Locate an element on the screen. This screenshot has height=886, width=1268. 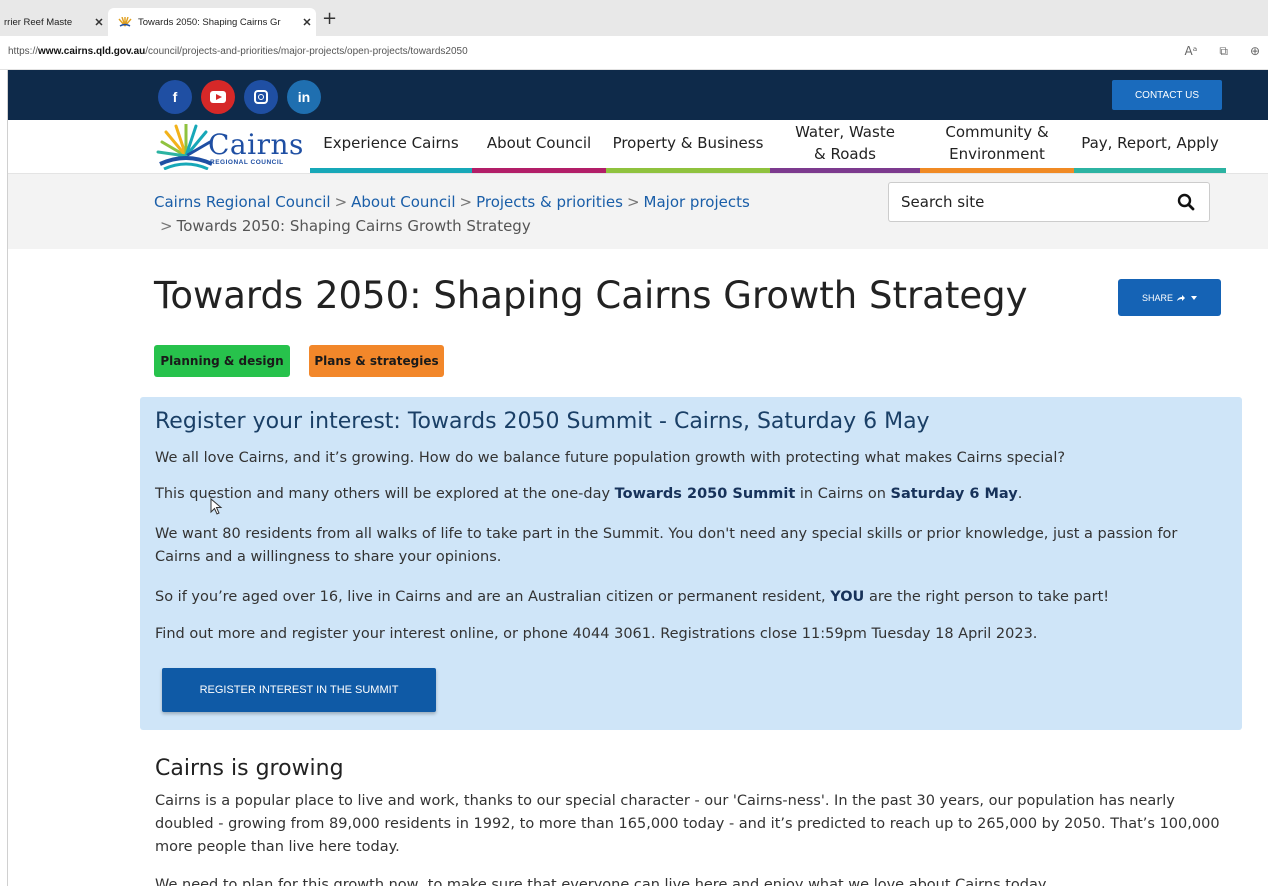
window-left-edge is located at coordinates (4, 478).